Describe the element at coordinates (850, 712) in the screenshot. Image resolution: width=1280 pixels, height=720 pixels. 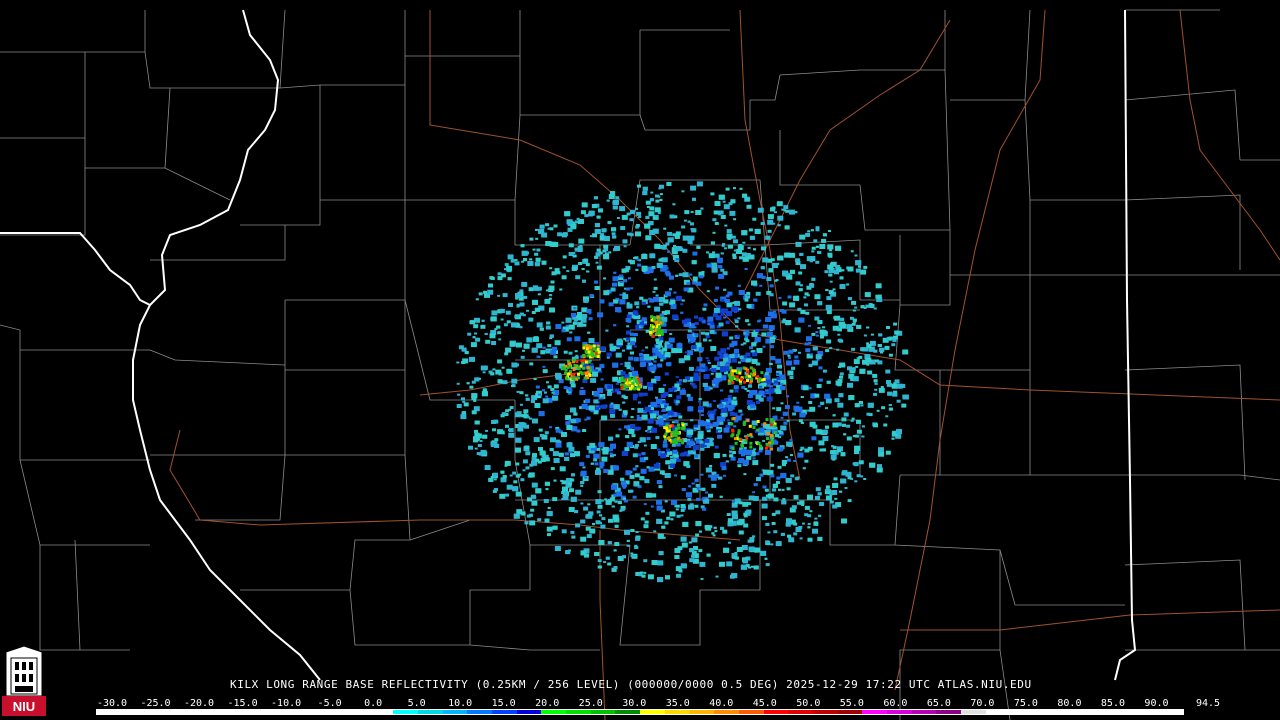
I see `legend-color-cell` at that location.